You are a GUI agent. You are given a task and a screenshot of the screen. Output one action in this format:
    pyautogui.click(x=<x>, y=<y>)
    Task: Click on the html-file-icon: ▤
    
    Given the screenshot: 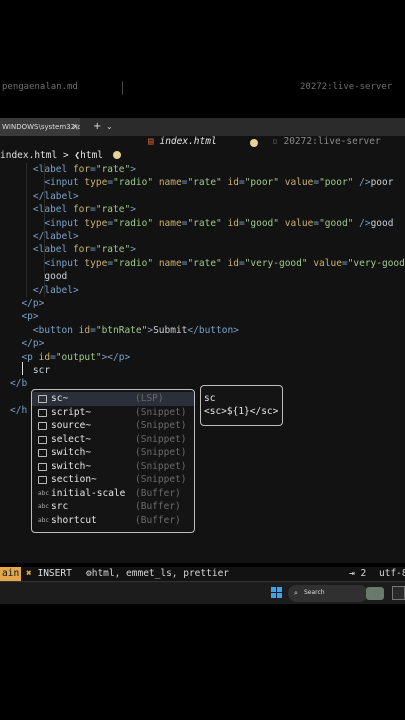 What is the action you would take?
    pyautogui.click(x=151, y=141)
    